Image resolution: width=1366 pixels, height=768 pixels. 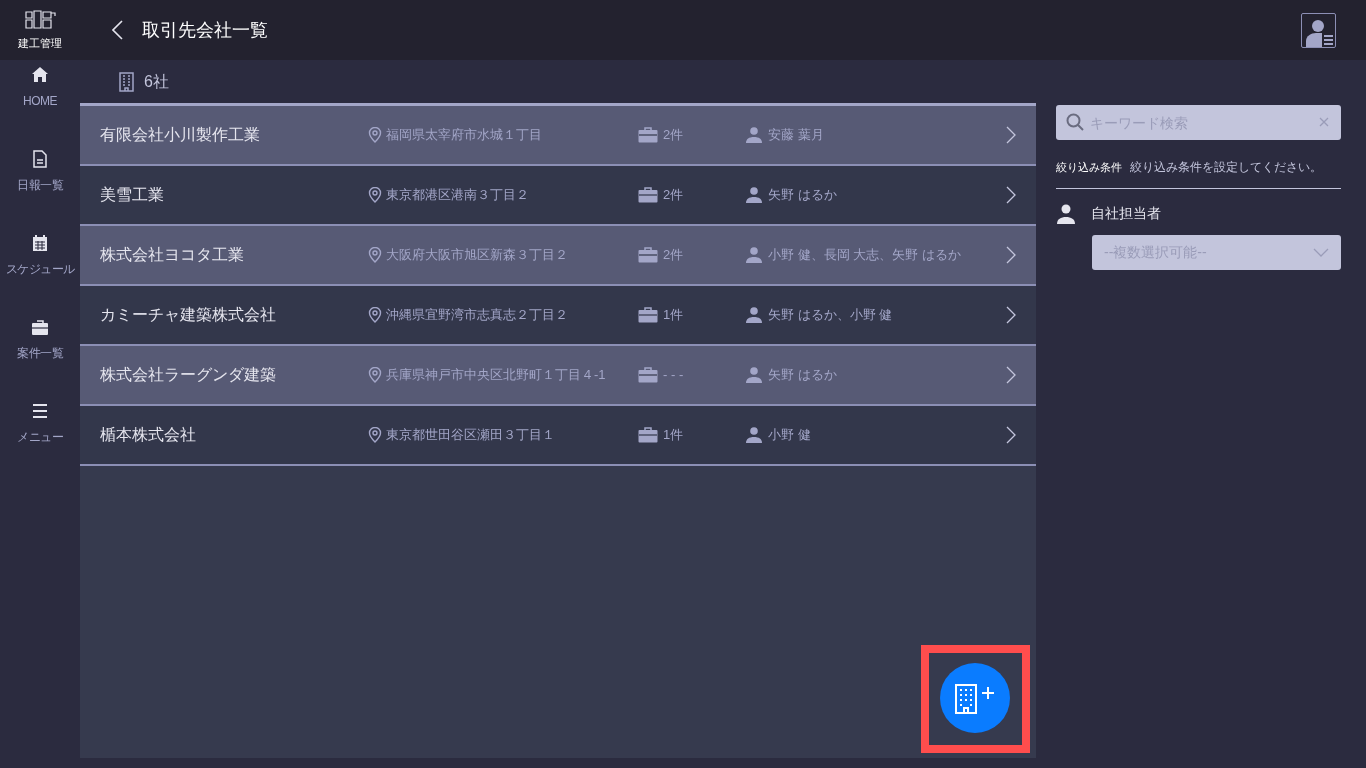 What do you see at coordinates (132, 195) in the screenshot?
I see `company-name: 美雪工業` at bounding box center [132, 195].